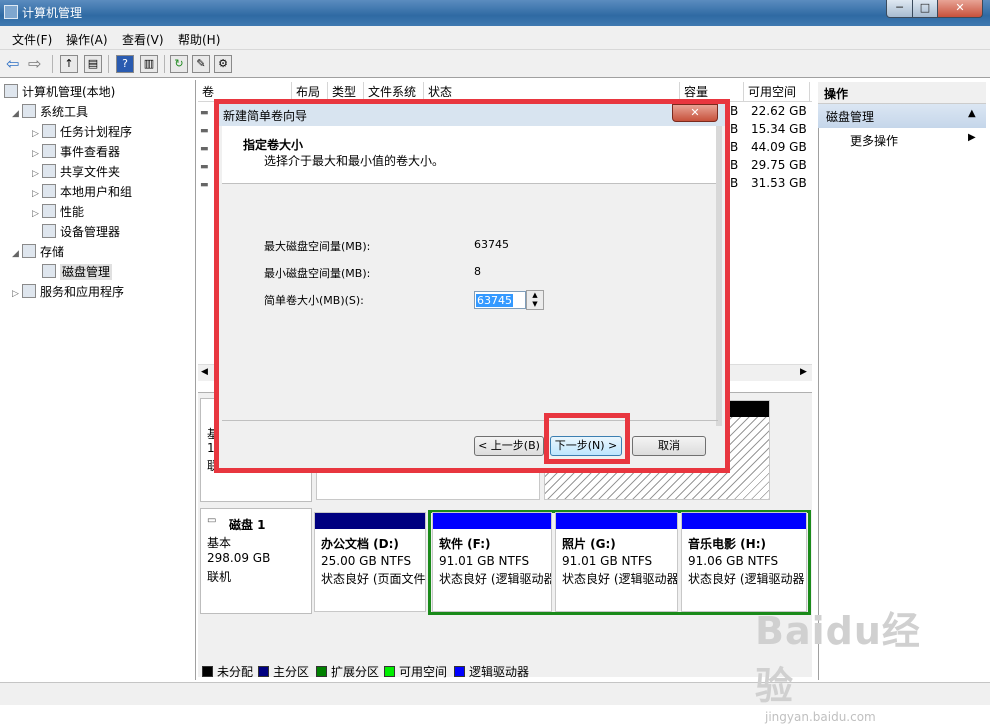  I want to click on show-tree-icon: ▤, so click(93, 64).